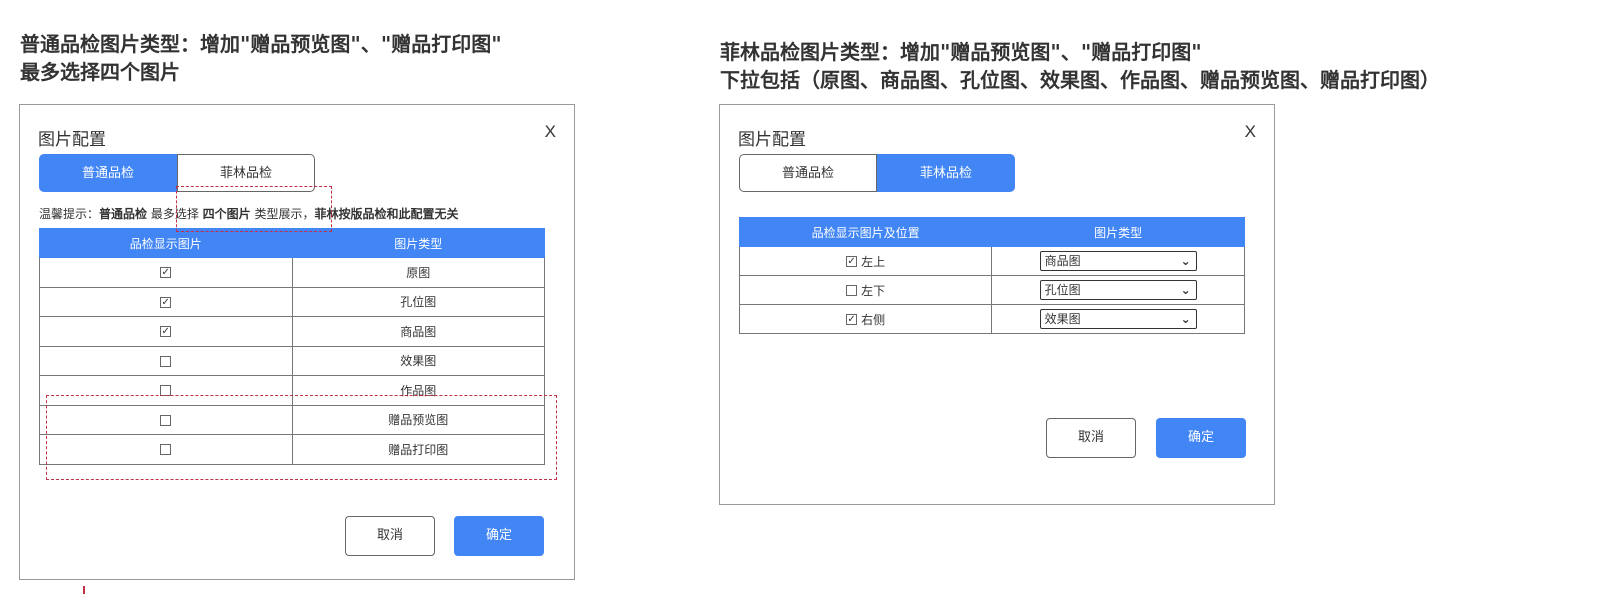 The width and height of the screenshot is (1601, 601). Describe the element at coordinates (418, 390) in the screenshot. I see `image-type-cell: 作品图` at that location.